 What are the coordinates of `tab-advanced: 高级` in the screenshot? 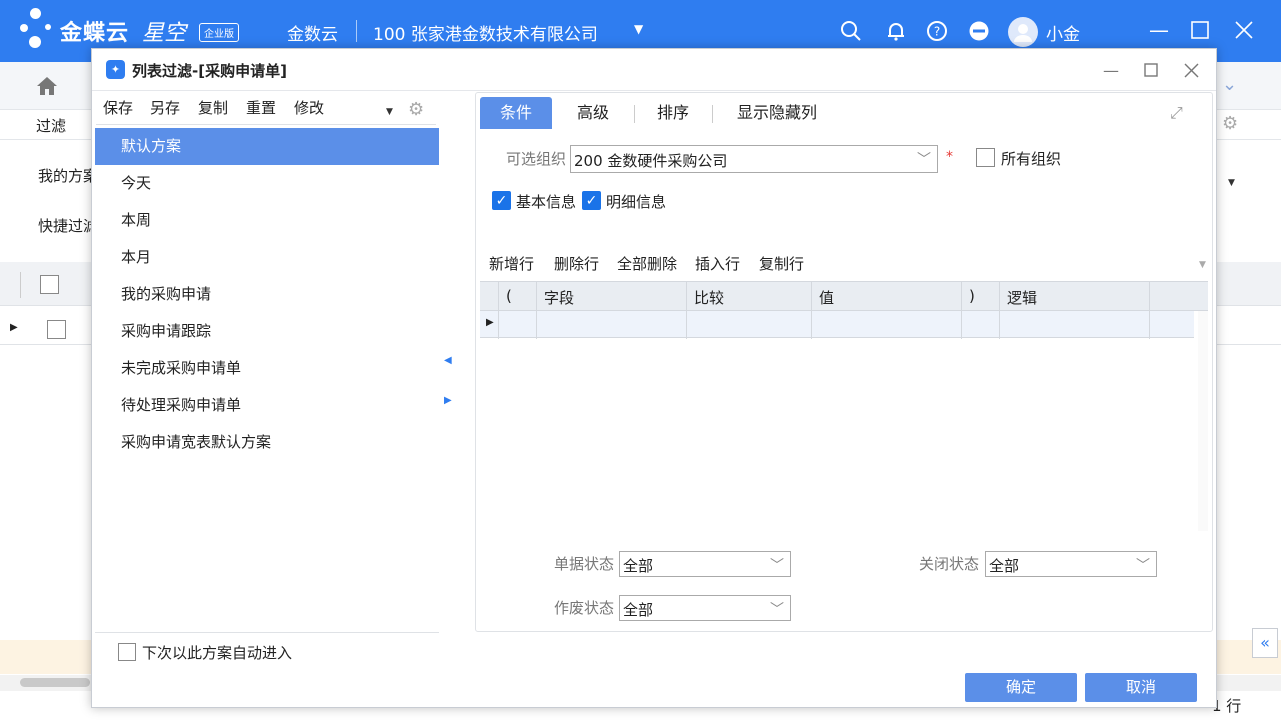 It's located at (593, 113).